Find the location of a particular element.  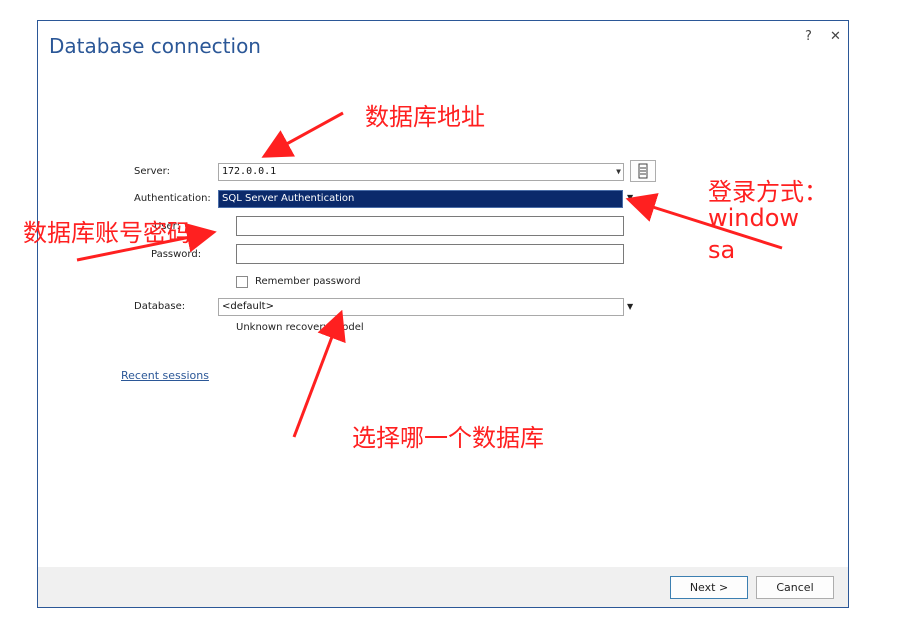

authentication-chevron-down-icon: ▼ is located at coordinates (630, 197).